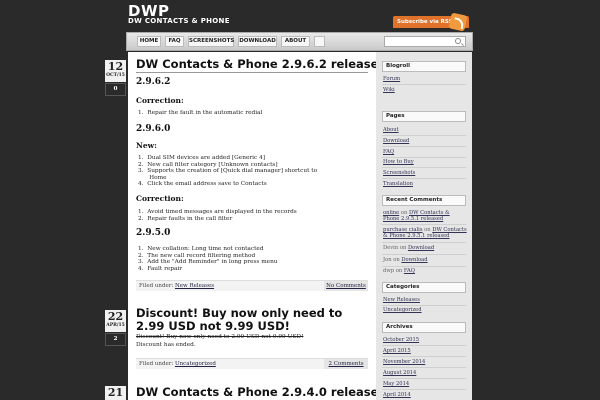  I want to click on archive-link: November 2014, so click(425, 362).